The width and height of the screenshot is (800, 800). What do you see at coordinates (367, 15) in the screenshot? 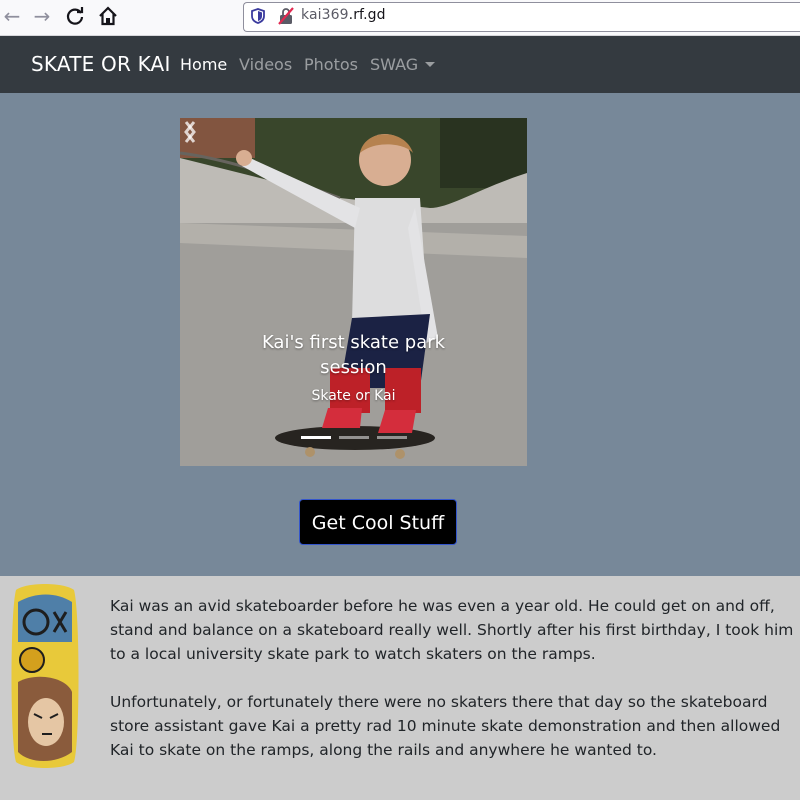
I see `url-domain: .rf.gd` at bounding box center [367, 15].